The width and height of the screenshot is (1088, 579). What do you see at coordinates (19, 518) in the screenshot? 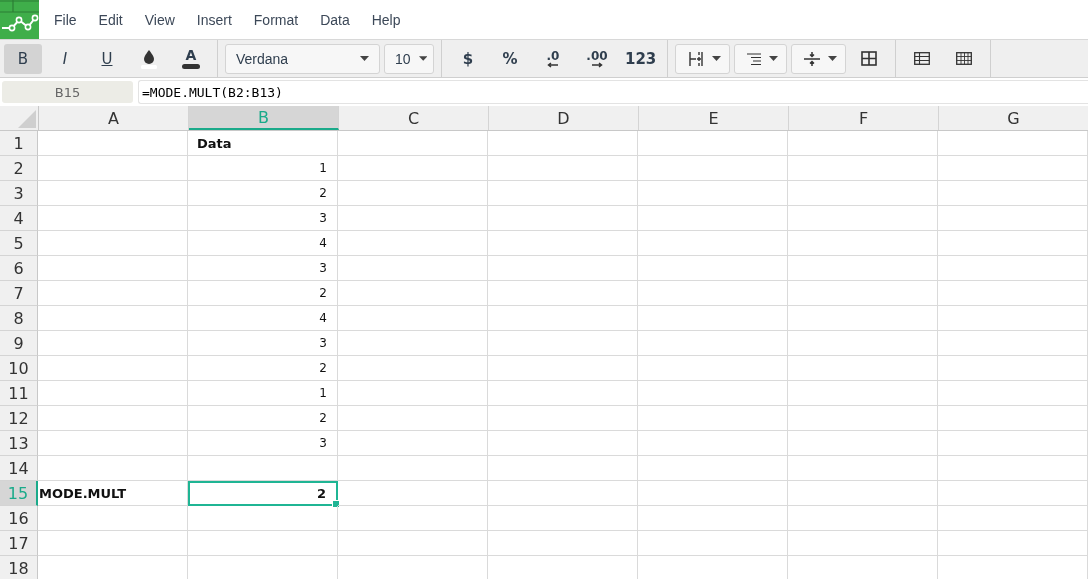
I see `row-header: 16` at bounding box center [19, 518].